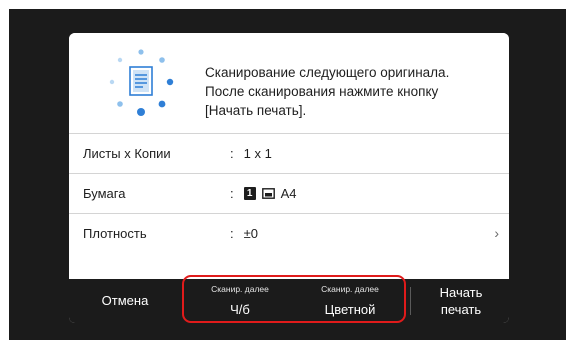 Image resolution: width=574 pixels, height=347 pixels. What do you see at coordinates (461, 292) in the screenshot?
I see `start-print-line-1: Начать` at bounding box center [461, 292].